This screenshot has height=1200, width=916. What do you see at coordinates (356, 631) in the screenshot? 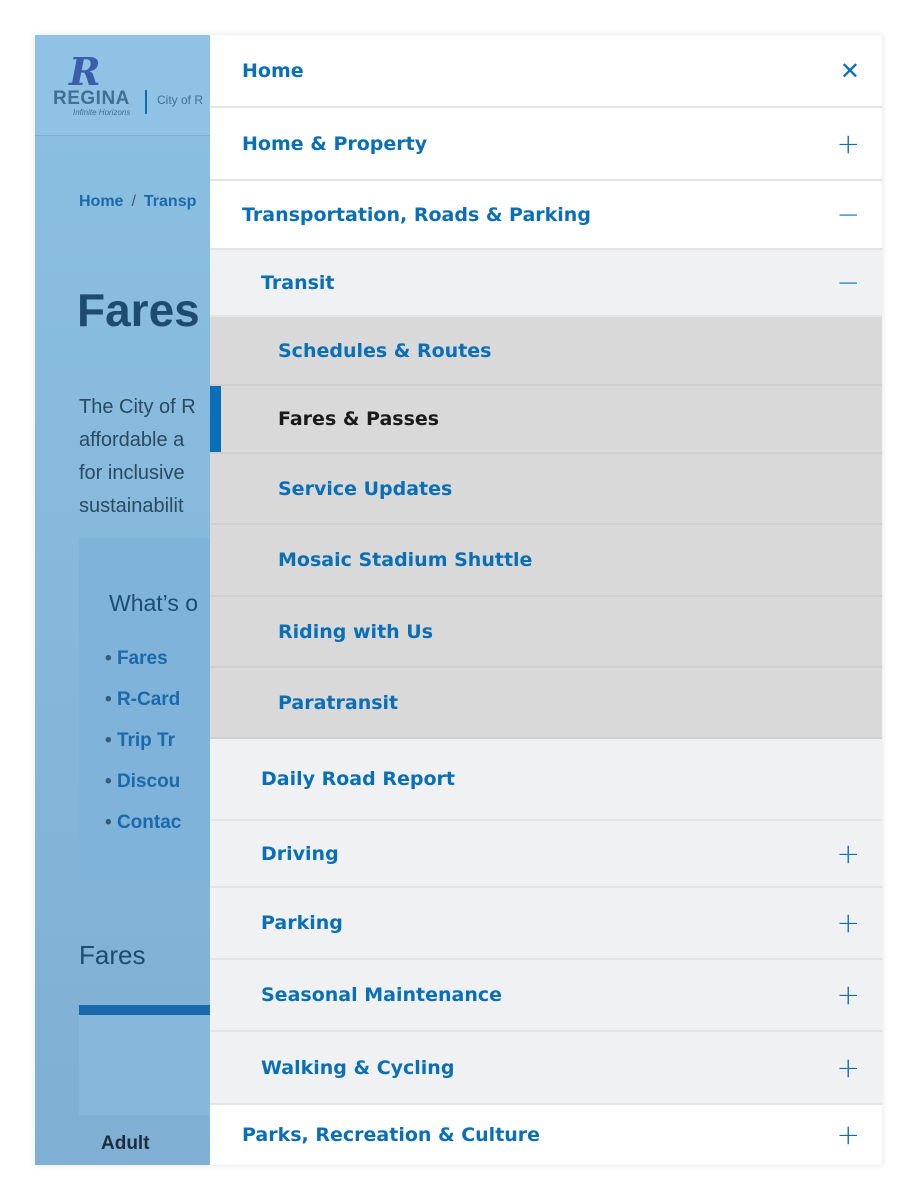
I see `menu-item-label: Riding with Us` at bounding box center [356, 631].